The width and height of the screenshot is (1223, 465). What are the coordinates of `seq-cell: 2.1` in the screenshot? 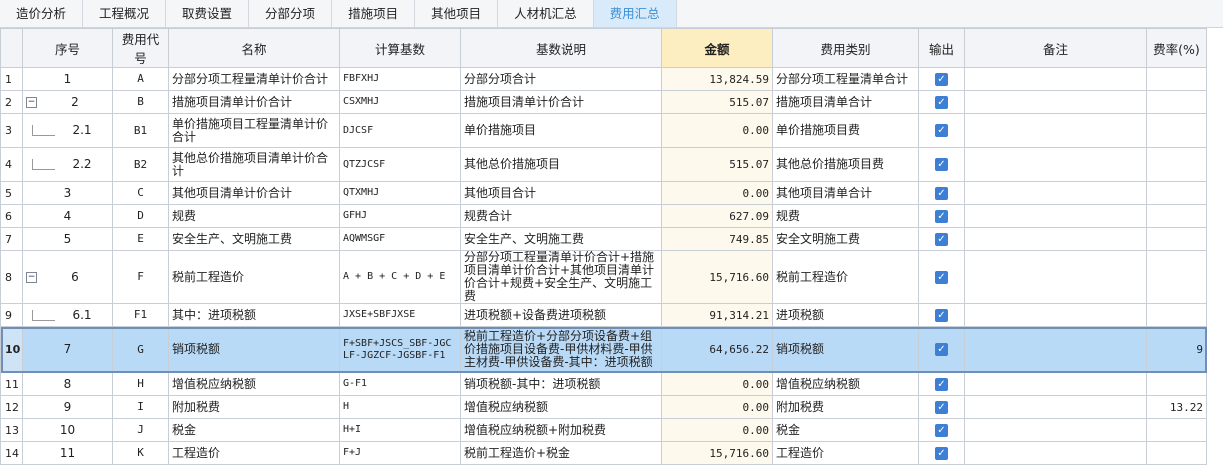 It's located at (67, 130).